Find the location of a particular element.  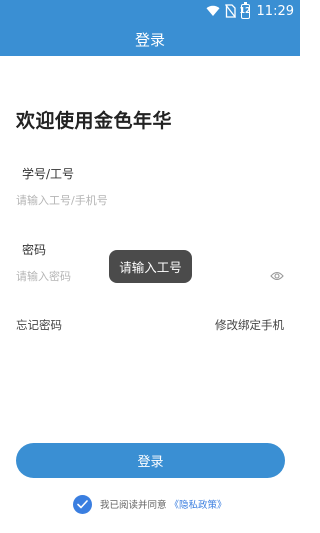

id-input is located at coordinates (151, 200).